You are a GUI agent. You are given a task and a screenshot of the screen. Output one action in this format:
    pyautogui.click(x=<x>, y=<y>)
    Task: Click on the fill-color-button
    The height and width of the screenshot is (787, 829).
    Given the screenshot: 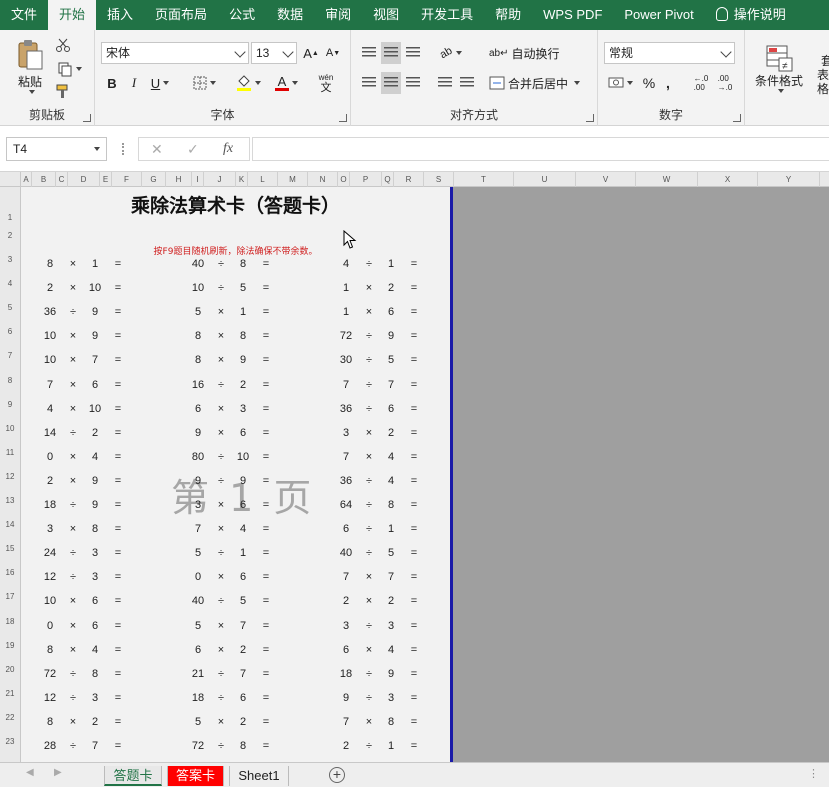 What is the action you would take?
    pyautogui.click(x=248, y=83)
    